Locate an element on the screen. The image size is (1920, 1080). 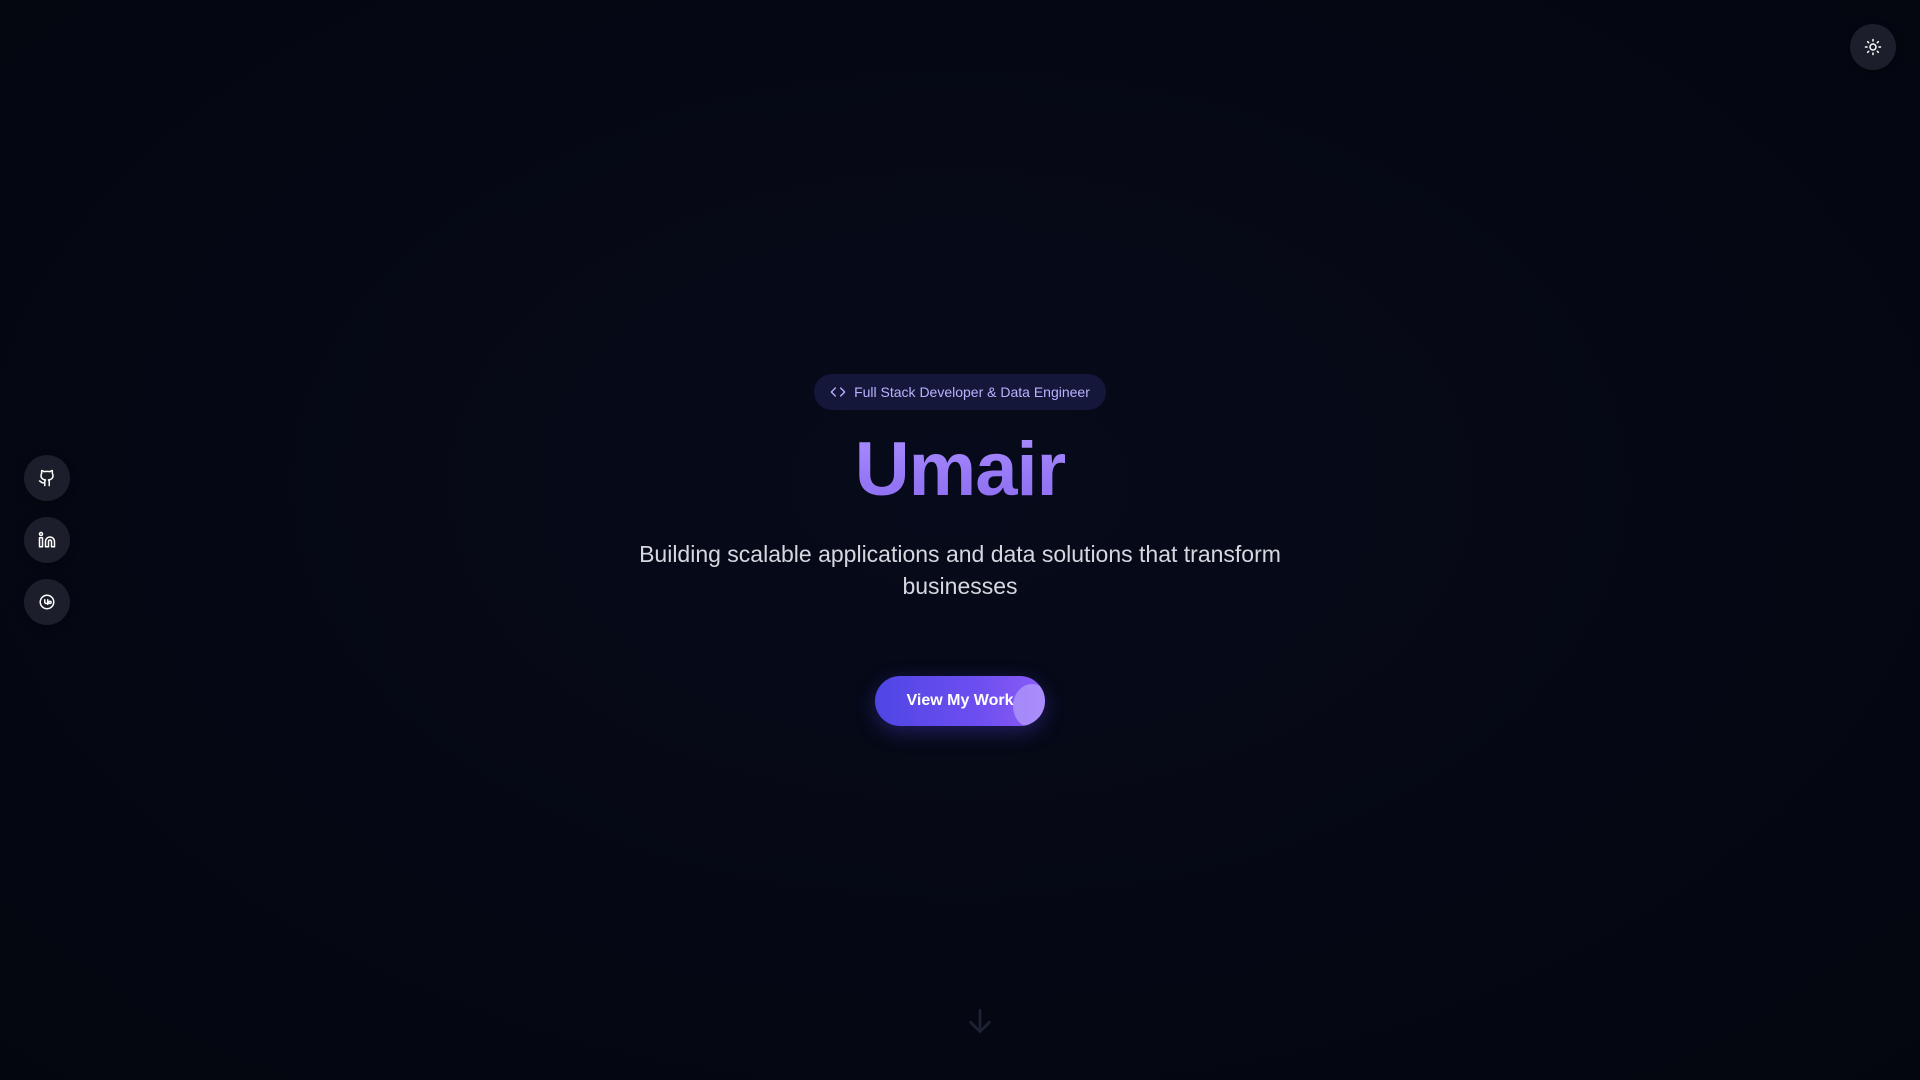
arrow-down-icon is located at coordinates (980, 1021).